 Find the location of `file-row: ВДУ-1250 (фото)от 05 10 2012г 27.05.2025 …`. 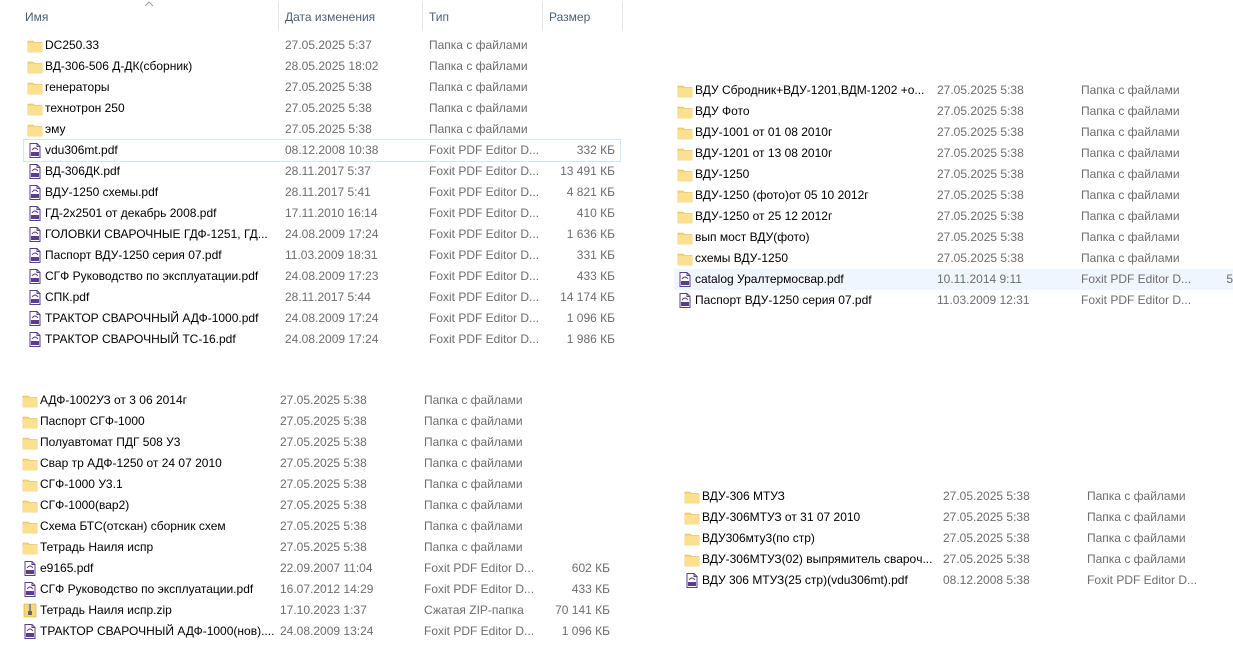

file-row: ВДУ-1250 (фото)от 05 10 2012г 27.05.2025 … is located at coordinates (953, 195).